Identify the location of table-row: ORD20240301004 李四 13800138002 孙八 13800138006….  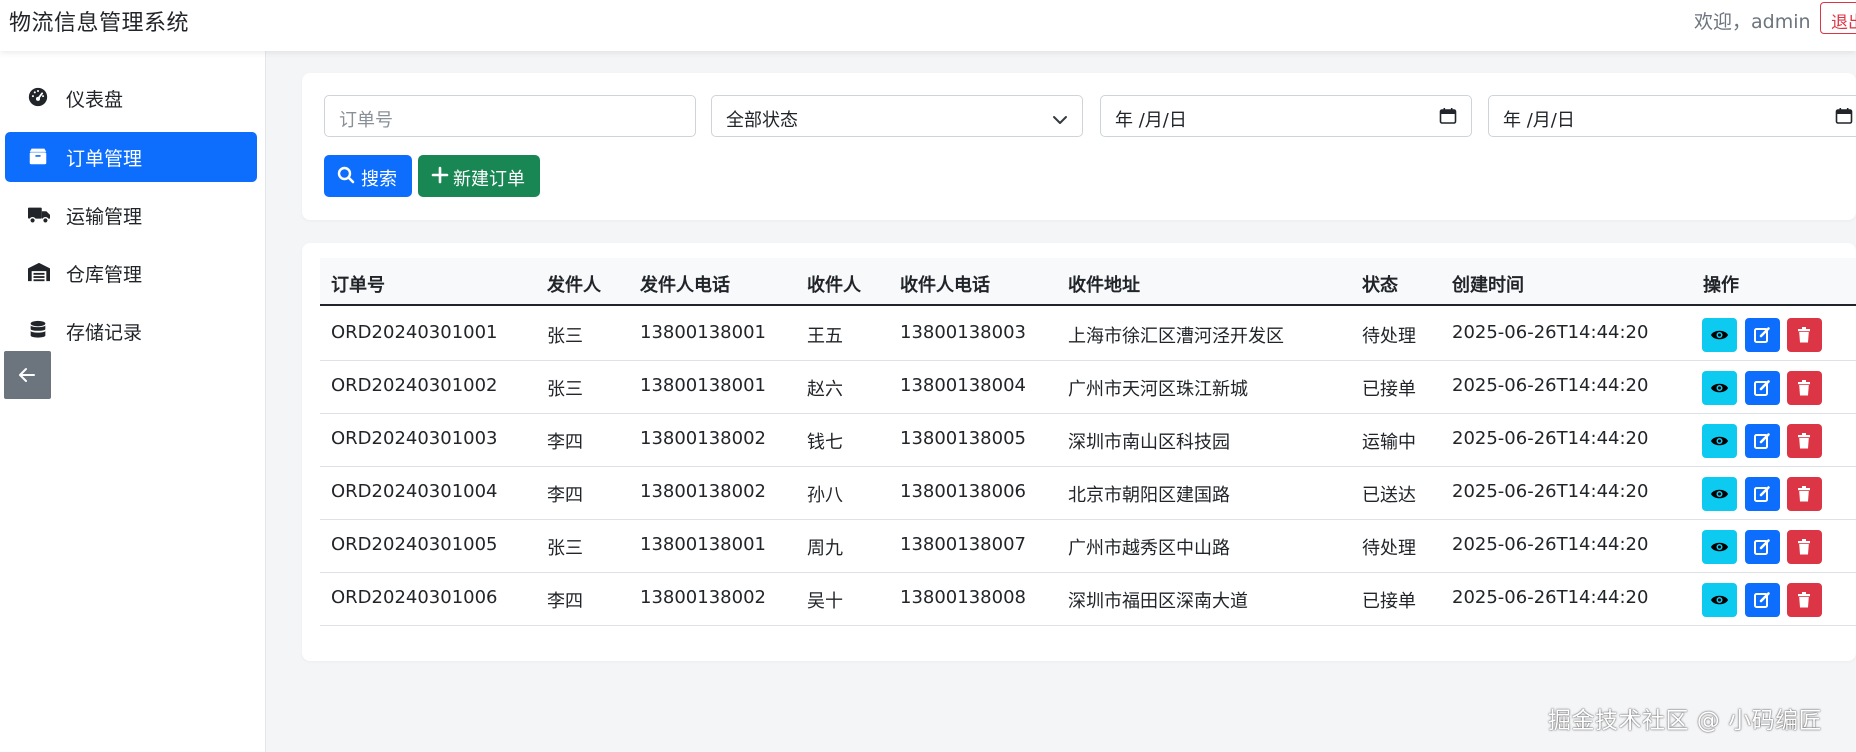
(1088, 493).